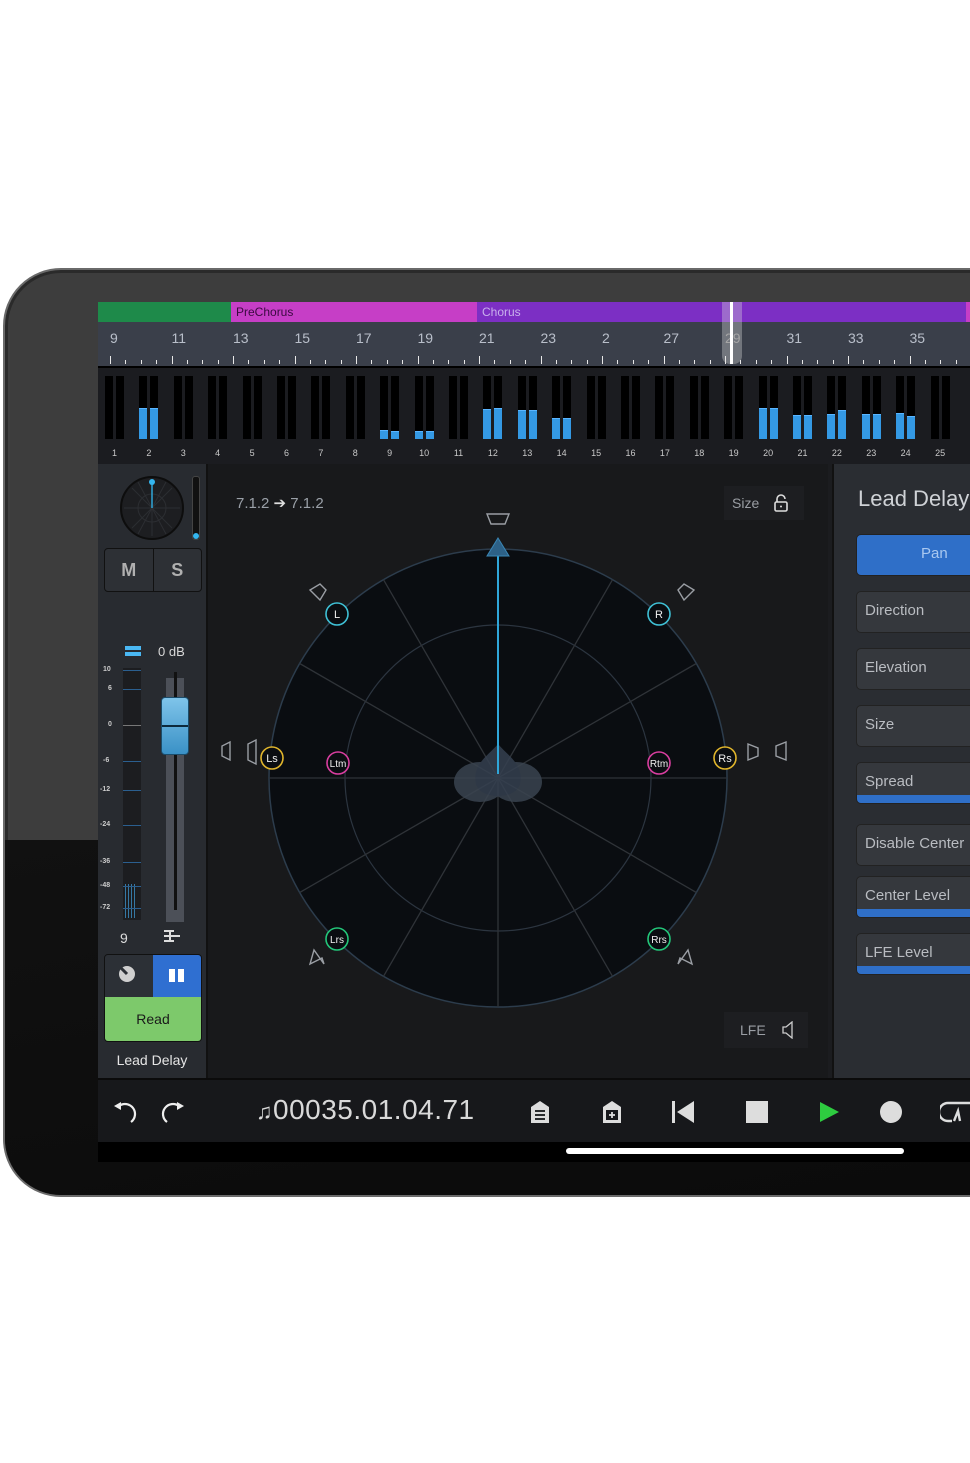 This screenshot has width=970, height=1463. I want to click on ruler-bar-number: 31, so click(794, 338).